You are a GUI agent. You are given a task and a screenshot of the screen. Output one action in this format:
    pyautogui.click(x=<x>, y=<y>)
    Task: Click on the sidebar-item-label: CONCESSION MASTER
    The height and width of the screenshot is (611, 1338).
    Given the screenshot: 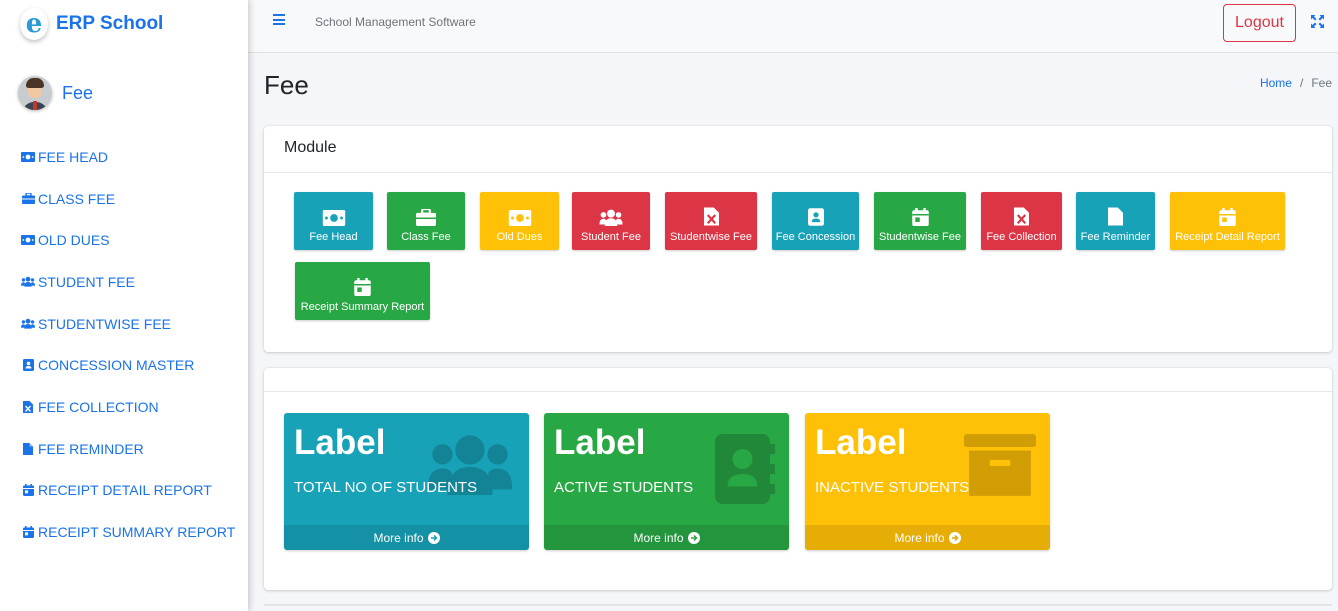 What is the action you would take?
    pyautogui.click(x=116, y=365)
    